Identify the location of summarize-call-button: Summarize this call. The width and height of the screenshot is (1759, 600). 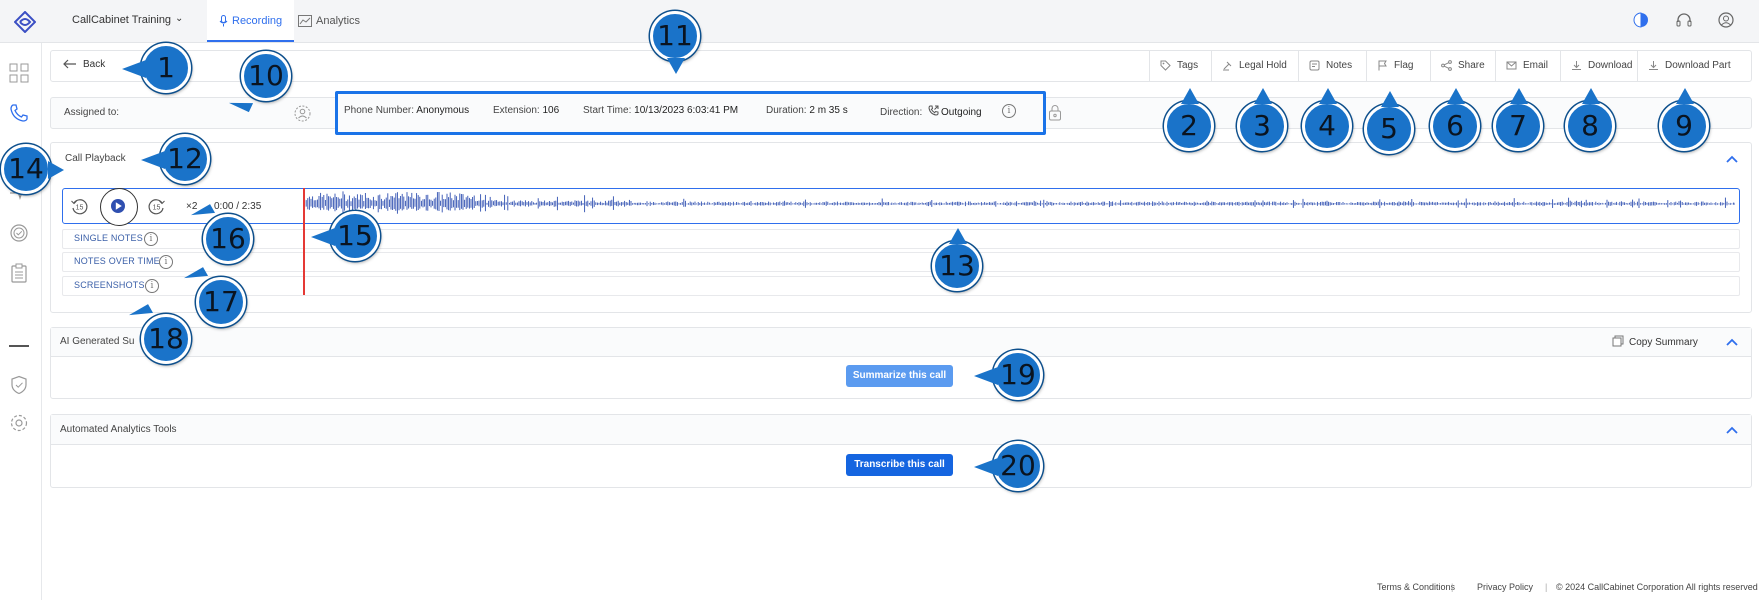
(899, 376).